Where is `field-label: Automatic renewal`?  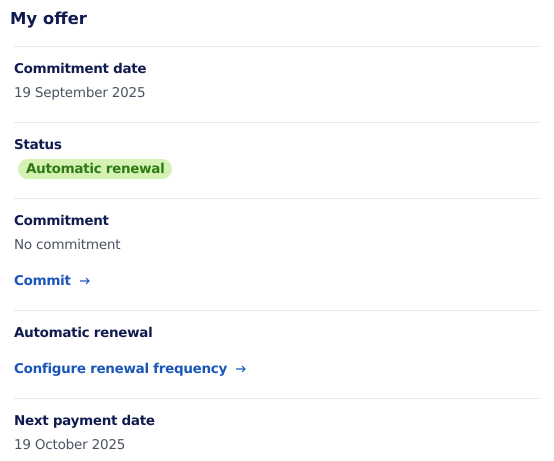
field-label: Automatic renewal is located at coordinates (83, 333).